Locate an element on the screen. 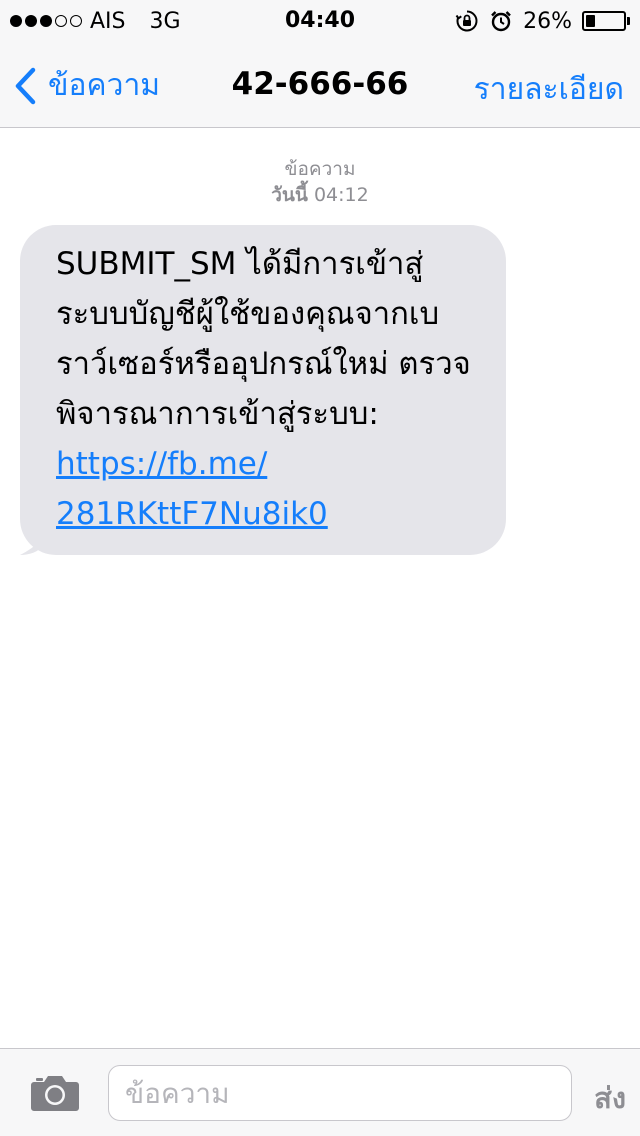 The height and width of the screenshot is (1136, 640). message-input is located at coordinates (340, 1093).